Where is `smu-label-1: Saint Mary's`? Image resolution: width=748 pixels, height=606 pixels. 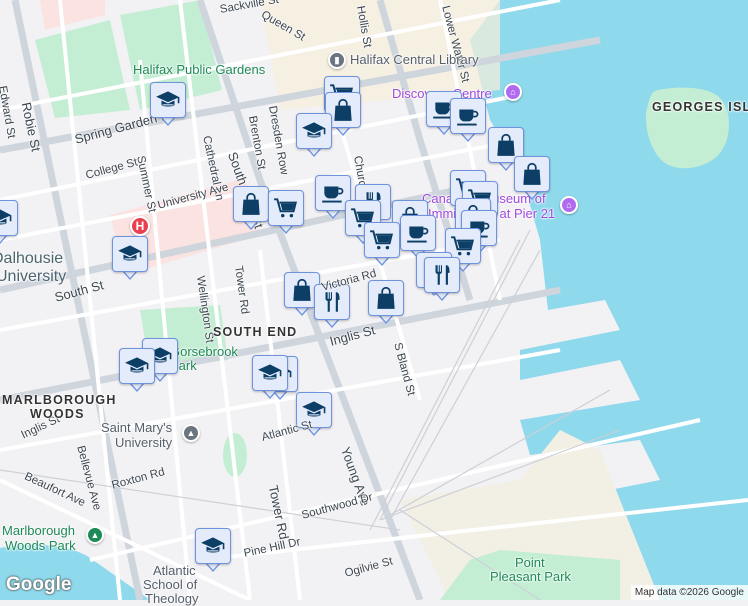 smu-label-1: Saint Mary's is located at coordinates (136, 427).